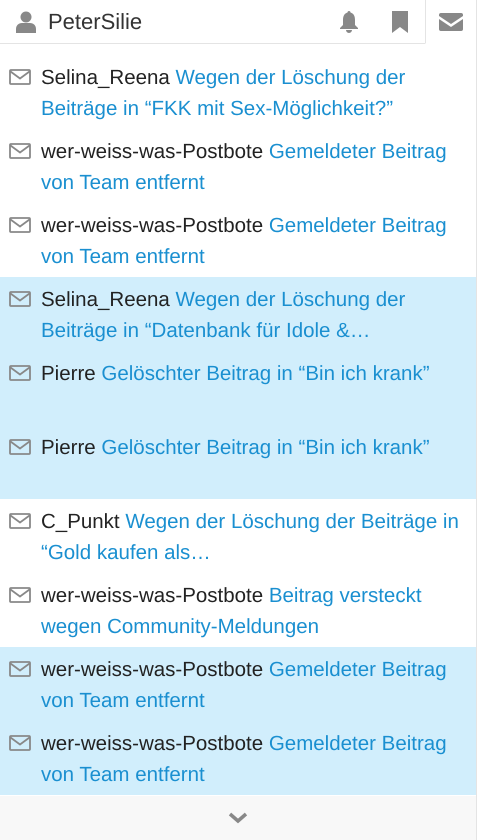 This screenshot has width=485, height=840. Describe the element at coordinates (95, 21) in the screenshot. I see `username: PeterSilie` at that location.